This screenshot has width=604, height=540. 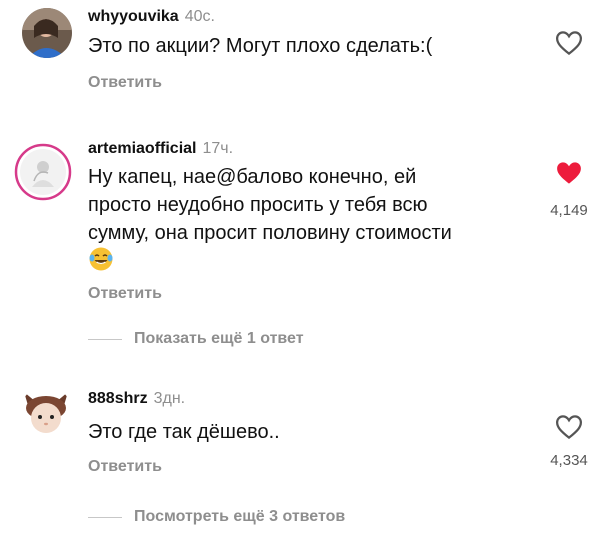 I want to click on comment-username: artemiaofficial 17ч., so click(x=160, y=149).